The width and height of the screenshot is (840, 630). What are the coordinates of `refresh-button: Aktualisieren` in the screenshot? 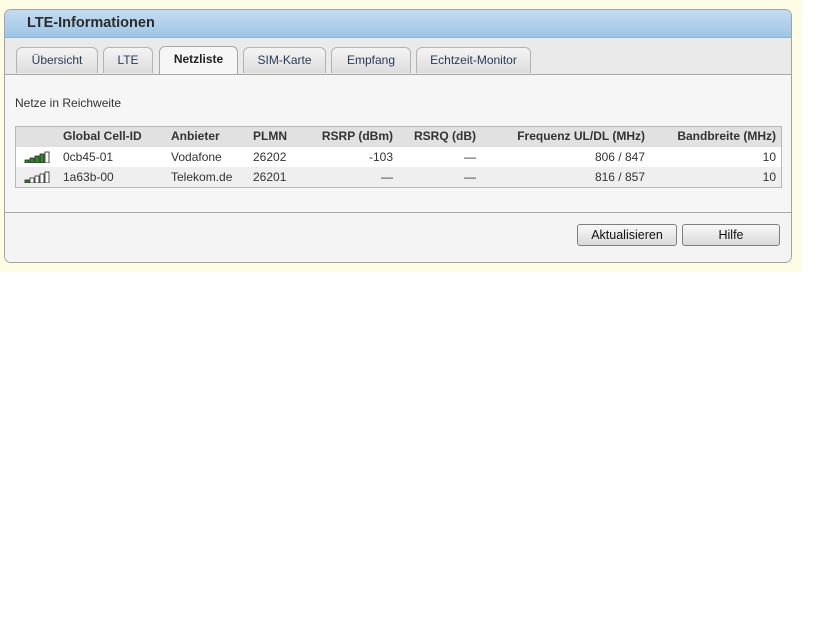 It's located at (627, 235).